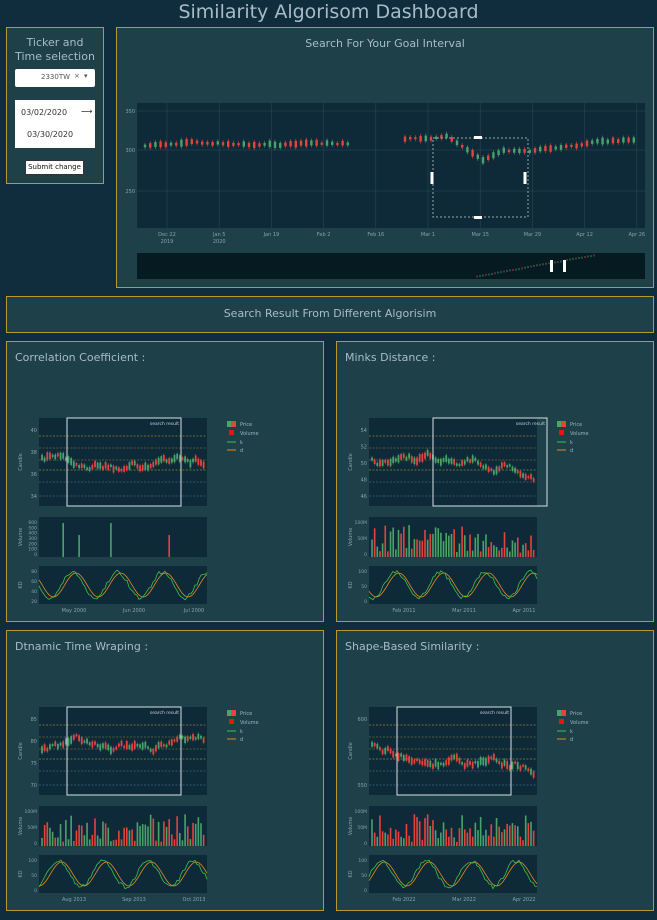 The height and width of the screenshot is (920, 657). What do you see at coordinates (86, 76) in the screenshot?
I see `chevron-down-icon: ▾` at bounding box center [86, 76].